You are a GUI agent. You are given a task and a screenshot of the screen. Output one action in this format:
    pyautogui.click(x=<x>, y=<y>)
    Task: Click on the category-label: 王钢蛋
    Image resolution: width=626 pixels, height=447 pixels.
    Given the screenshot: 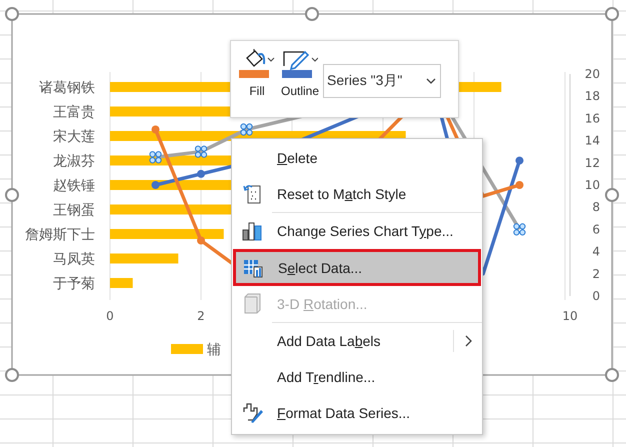 What is the action you would take?
    pyautogui.click(x=74, y=210)
    